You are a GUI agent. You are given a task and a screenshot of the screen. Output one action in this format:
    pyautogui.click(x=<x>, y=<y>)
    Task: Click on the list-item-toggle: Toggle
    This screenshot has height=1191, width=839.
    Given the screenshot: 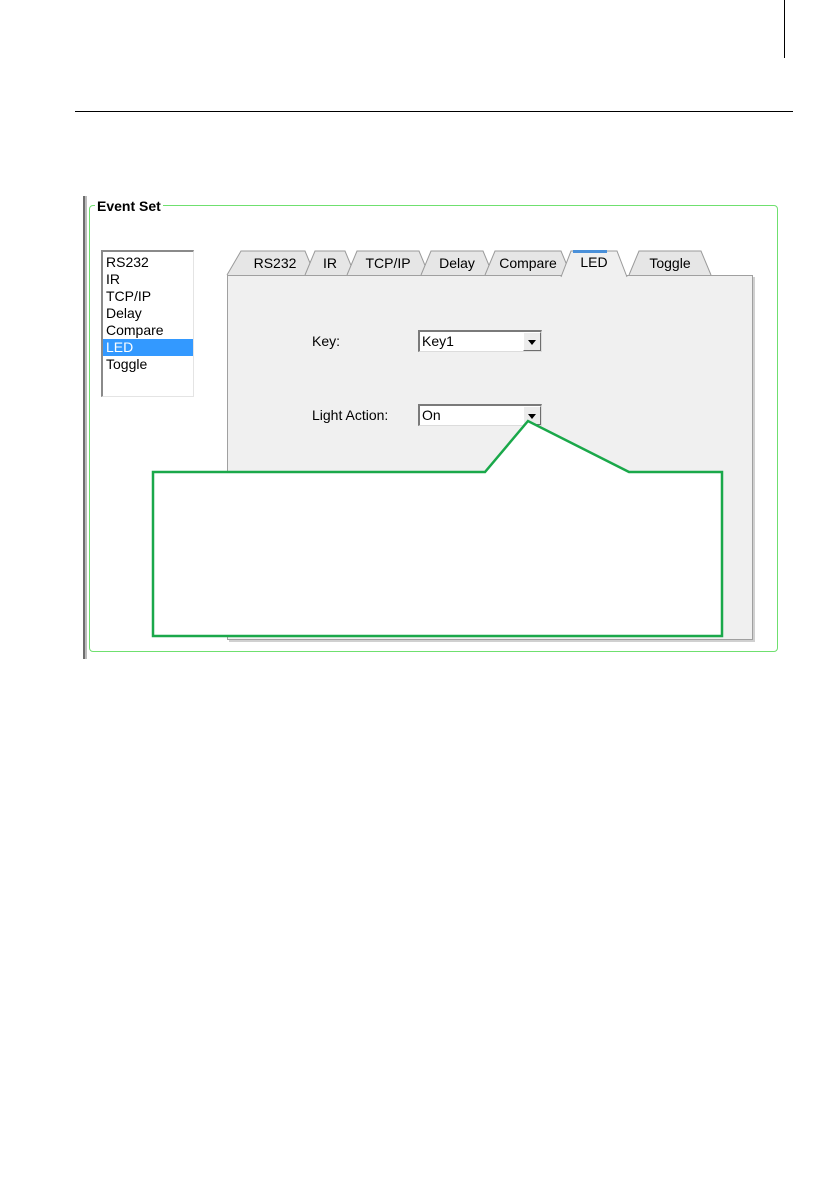 What is the action you would take?
    pyautogui.click(x=148, y=364)
    